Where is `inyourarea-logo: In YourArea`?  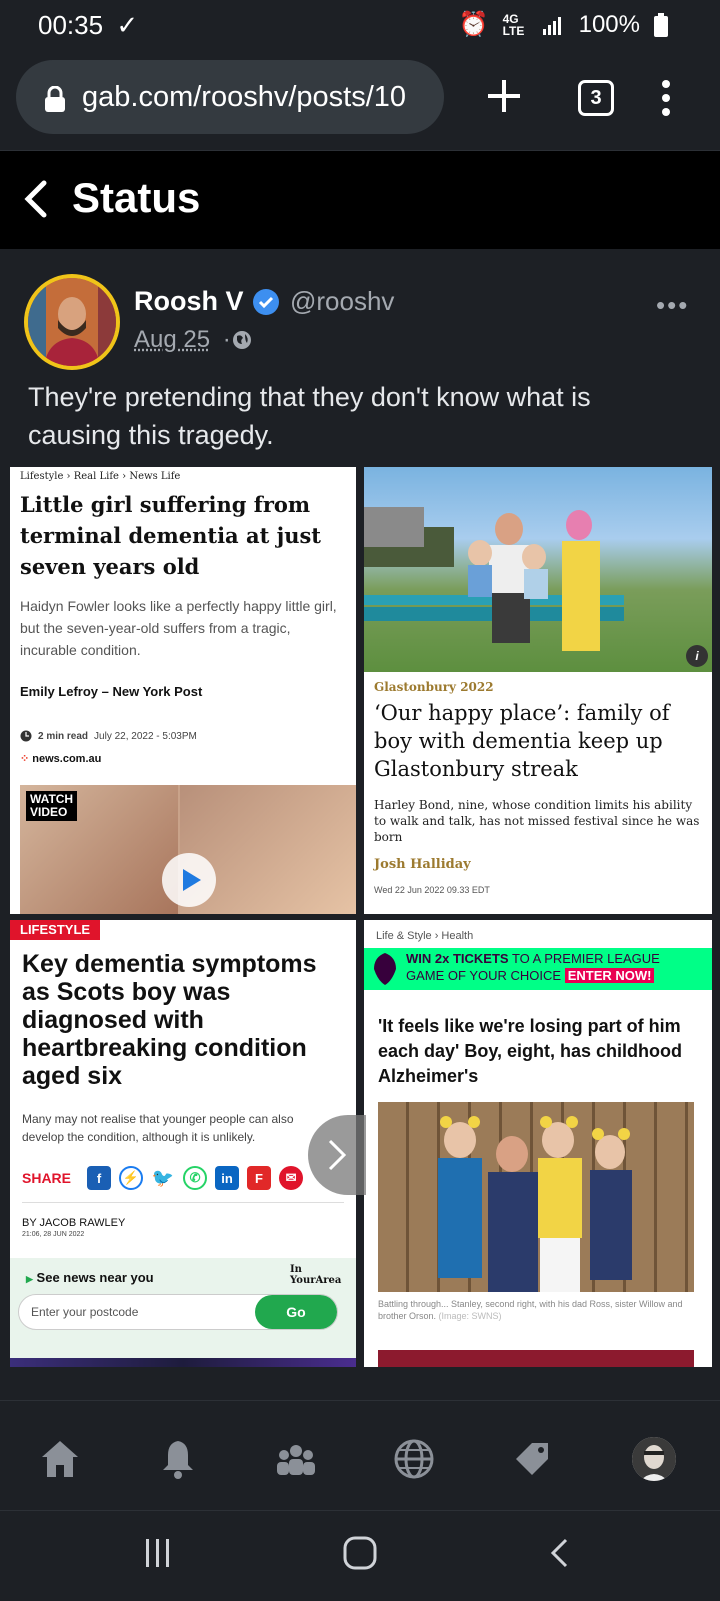 inyourarea-logo: In YourArea is located at coordinates (315, 1275).